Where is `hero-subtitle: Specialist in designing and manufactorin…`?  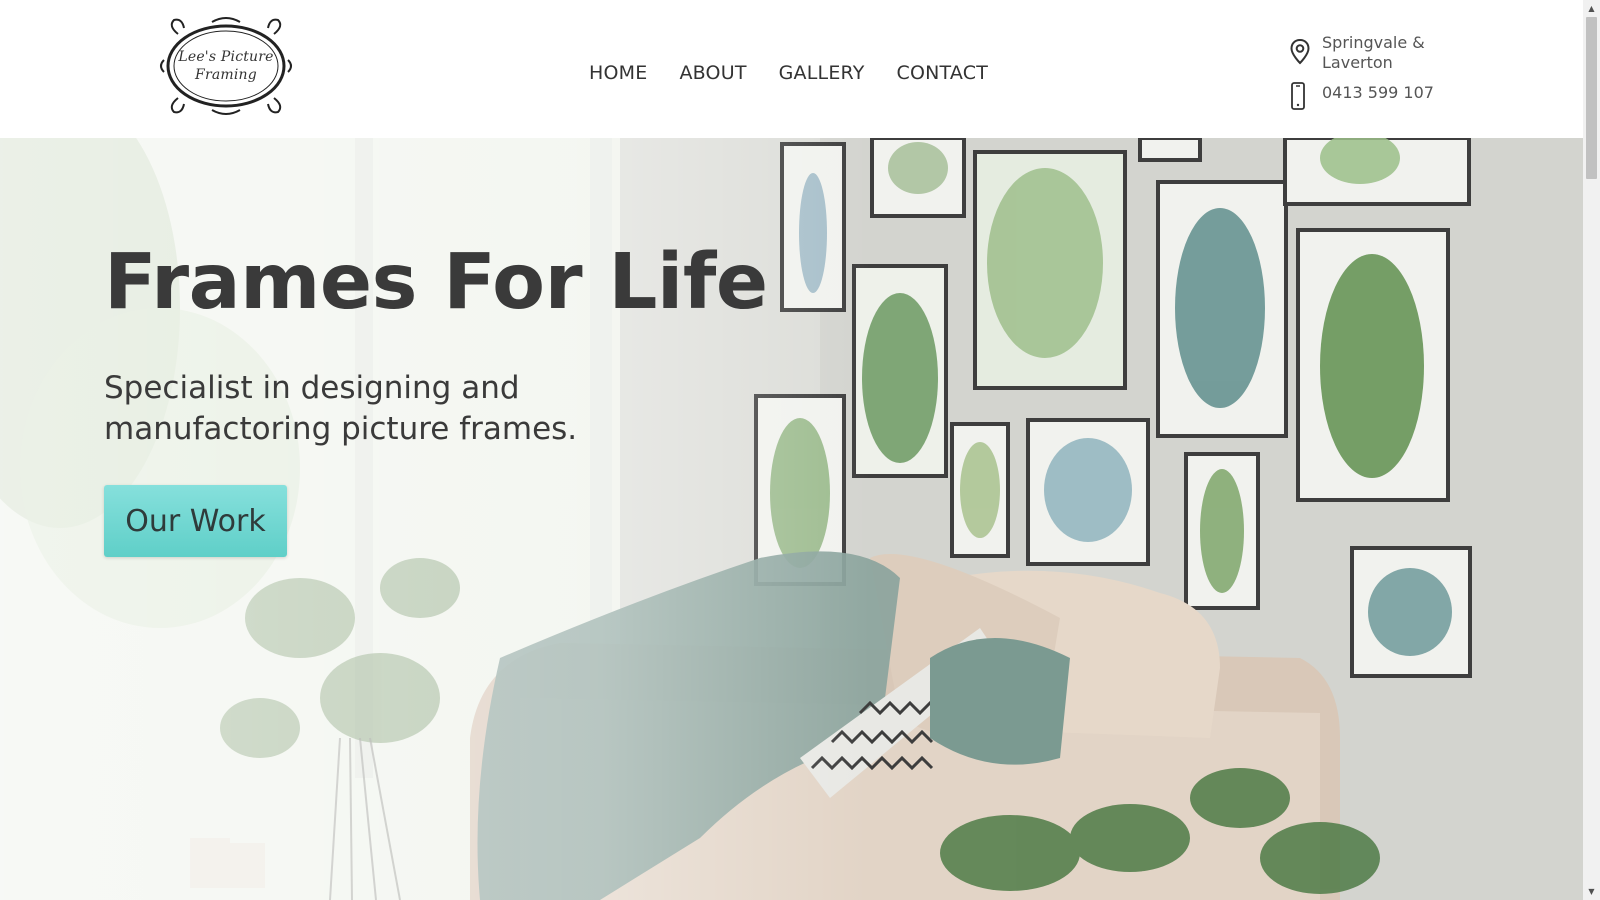
hero-subtitle: Specialist in designing and manufactorin… is located at coordinates (341, 408).